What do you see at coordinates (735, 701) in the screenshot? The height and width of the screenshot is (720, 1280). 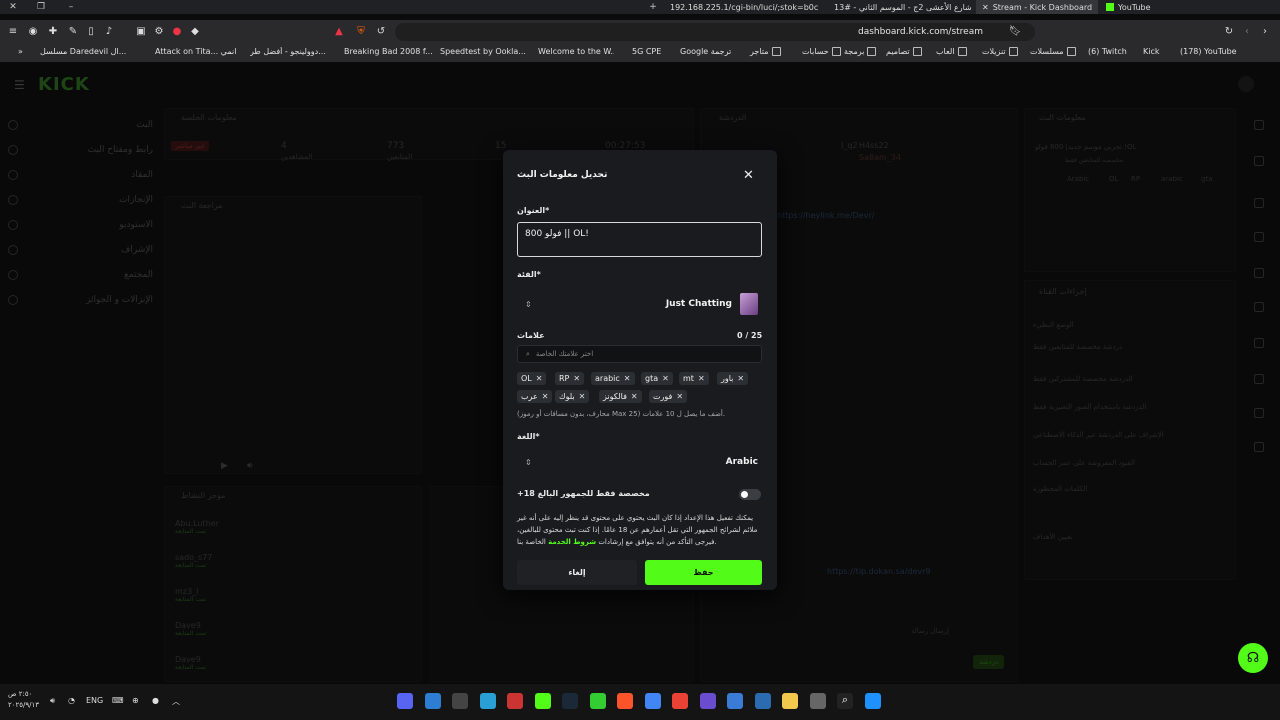 I see `app-icon` at bounding box center [735, 701].